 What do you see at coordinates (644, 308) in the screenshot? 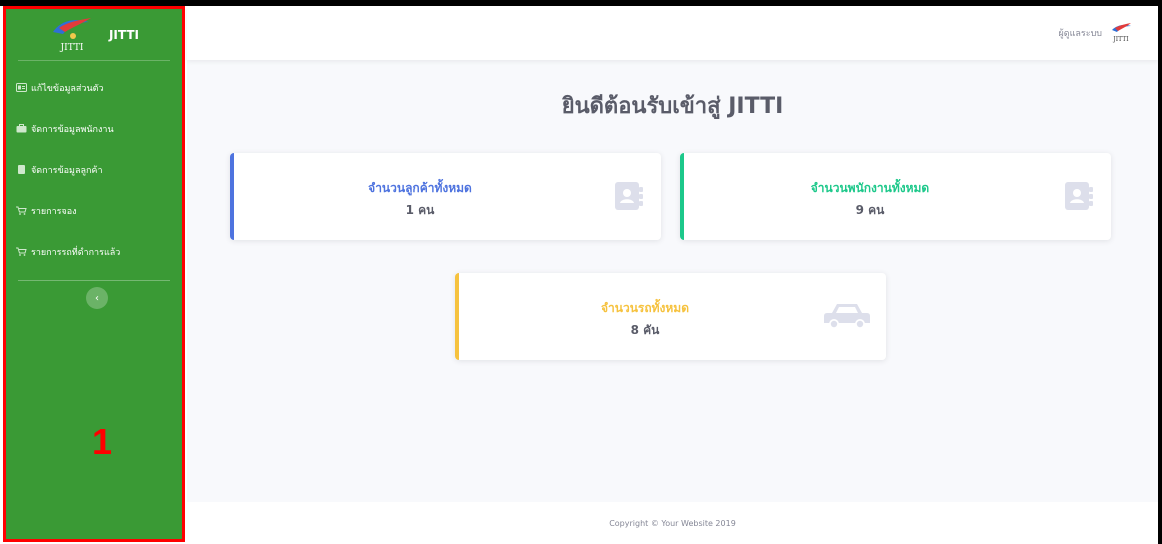
I see `card-label: จำนวนรถทั้งหมด` at bounding box center [644, 308].